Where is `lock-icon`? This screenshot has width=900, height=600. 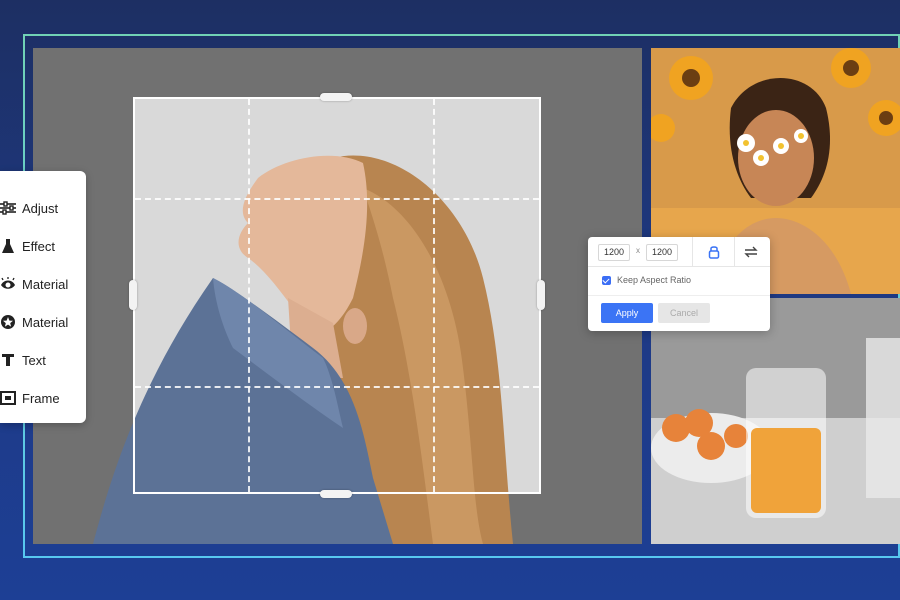
lock-icon is located at coordinates (714, 252).